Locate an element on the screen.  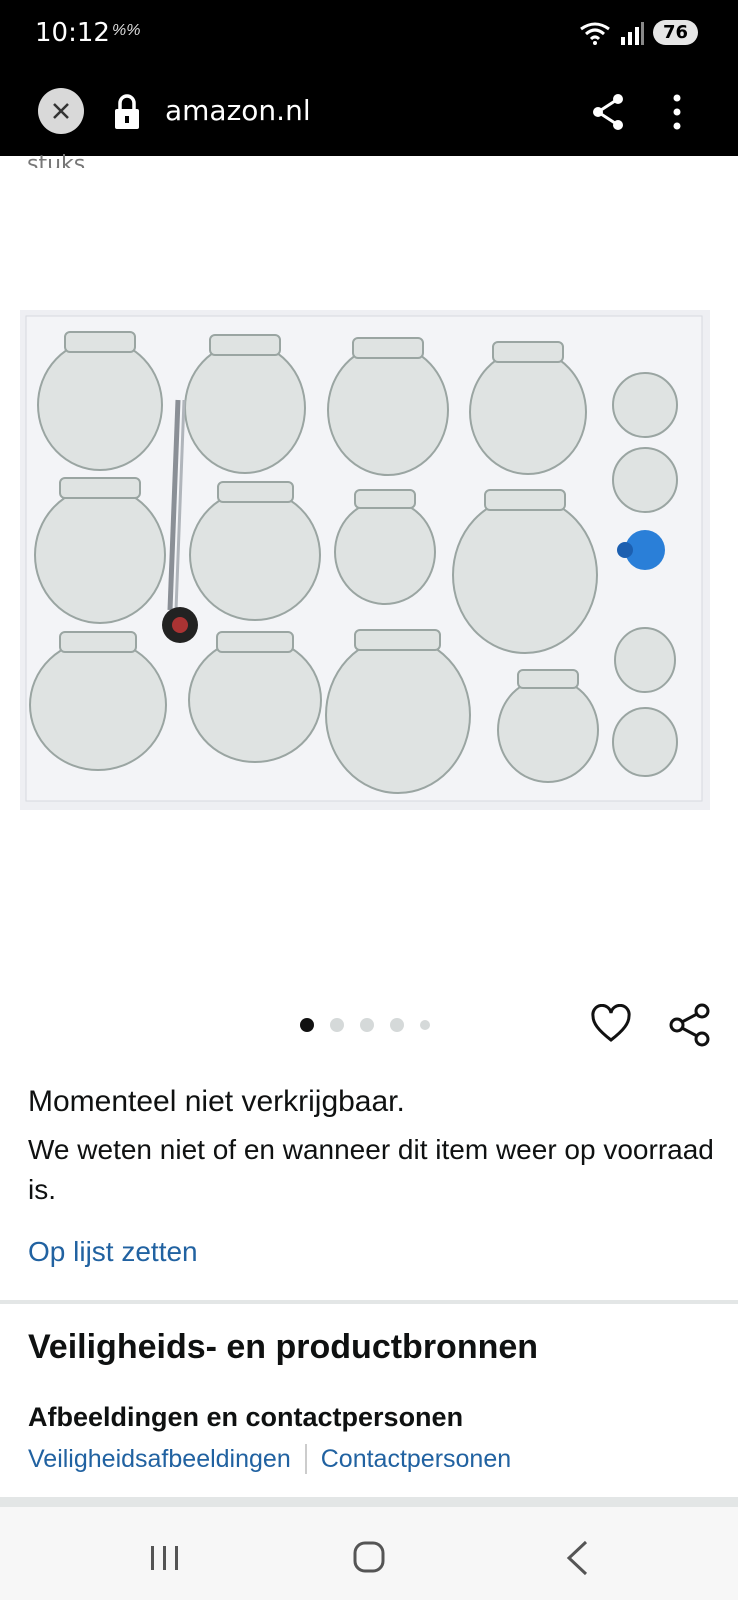
lock-icon is located at coordinates (127, 112).